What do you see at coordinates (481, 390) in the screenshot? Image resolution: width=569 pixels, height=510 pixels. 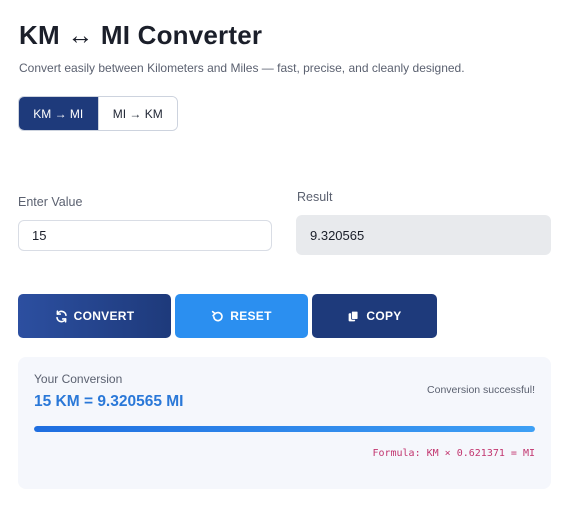 I see `status-message: Conversion successful!` at bounding box center [481, 390].